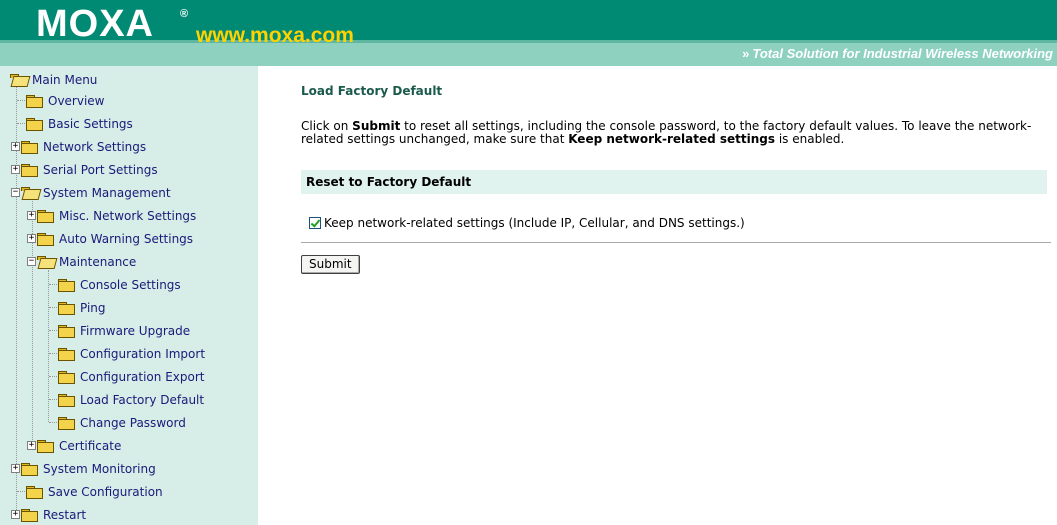 Image resolution: width=1057 pixels, height=525 pixels. I want to click on sidebar-item-load-factory-default: Load Factory Default, so click(131, 399).